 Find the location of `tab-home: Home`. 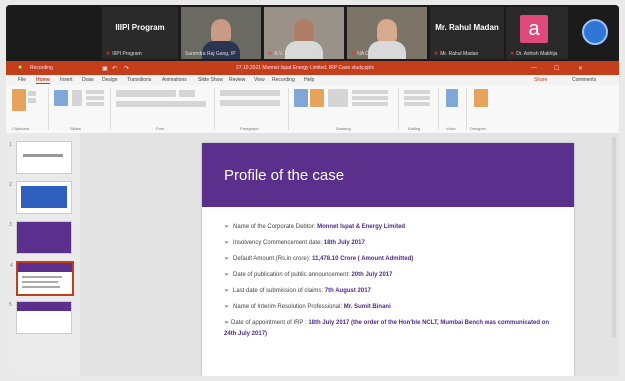

tab-home: Home is located at coordinates (43, 80).